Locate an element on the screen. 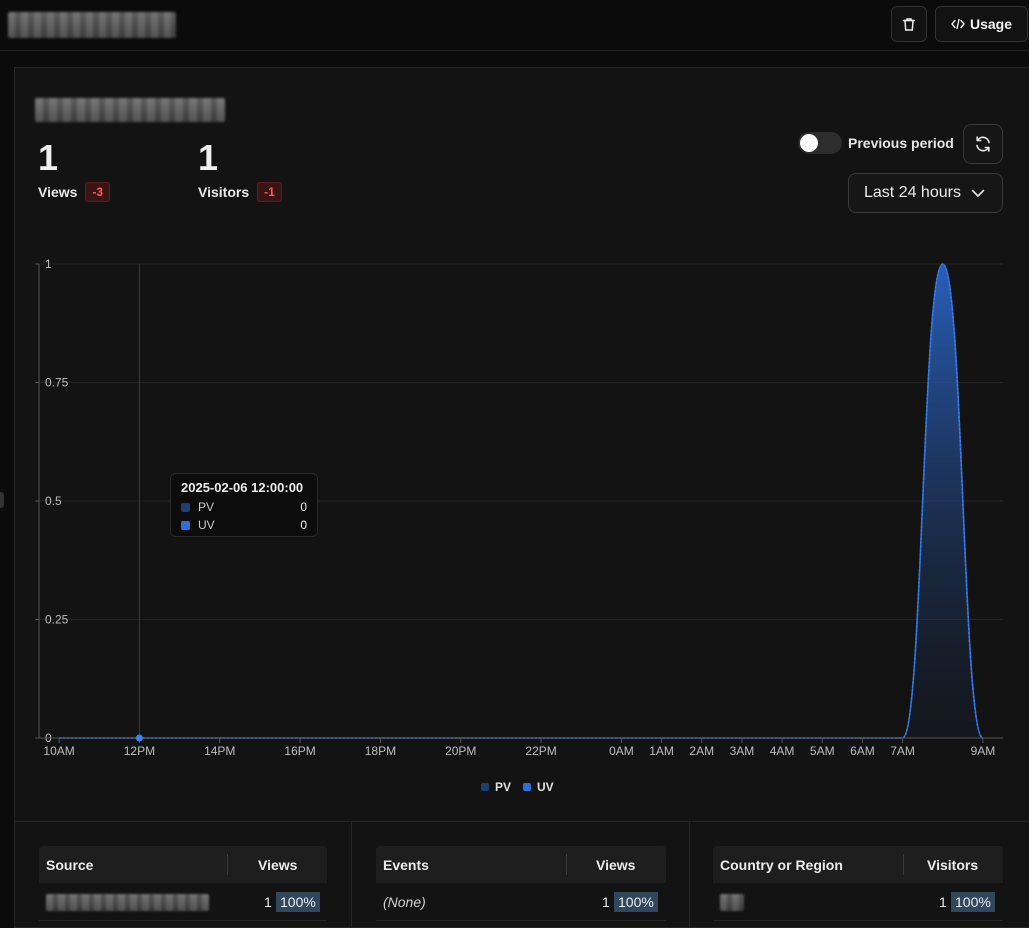 The image size is (1029, 928). x-tick-label: 6AM is located at coordinates (862, 751).